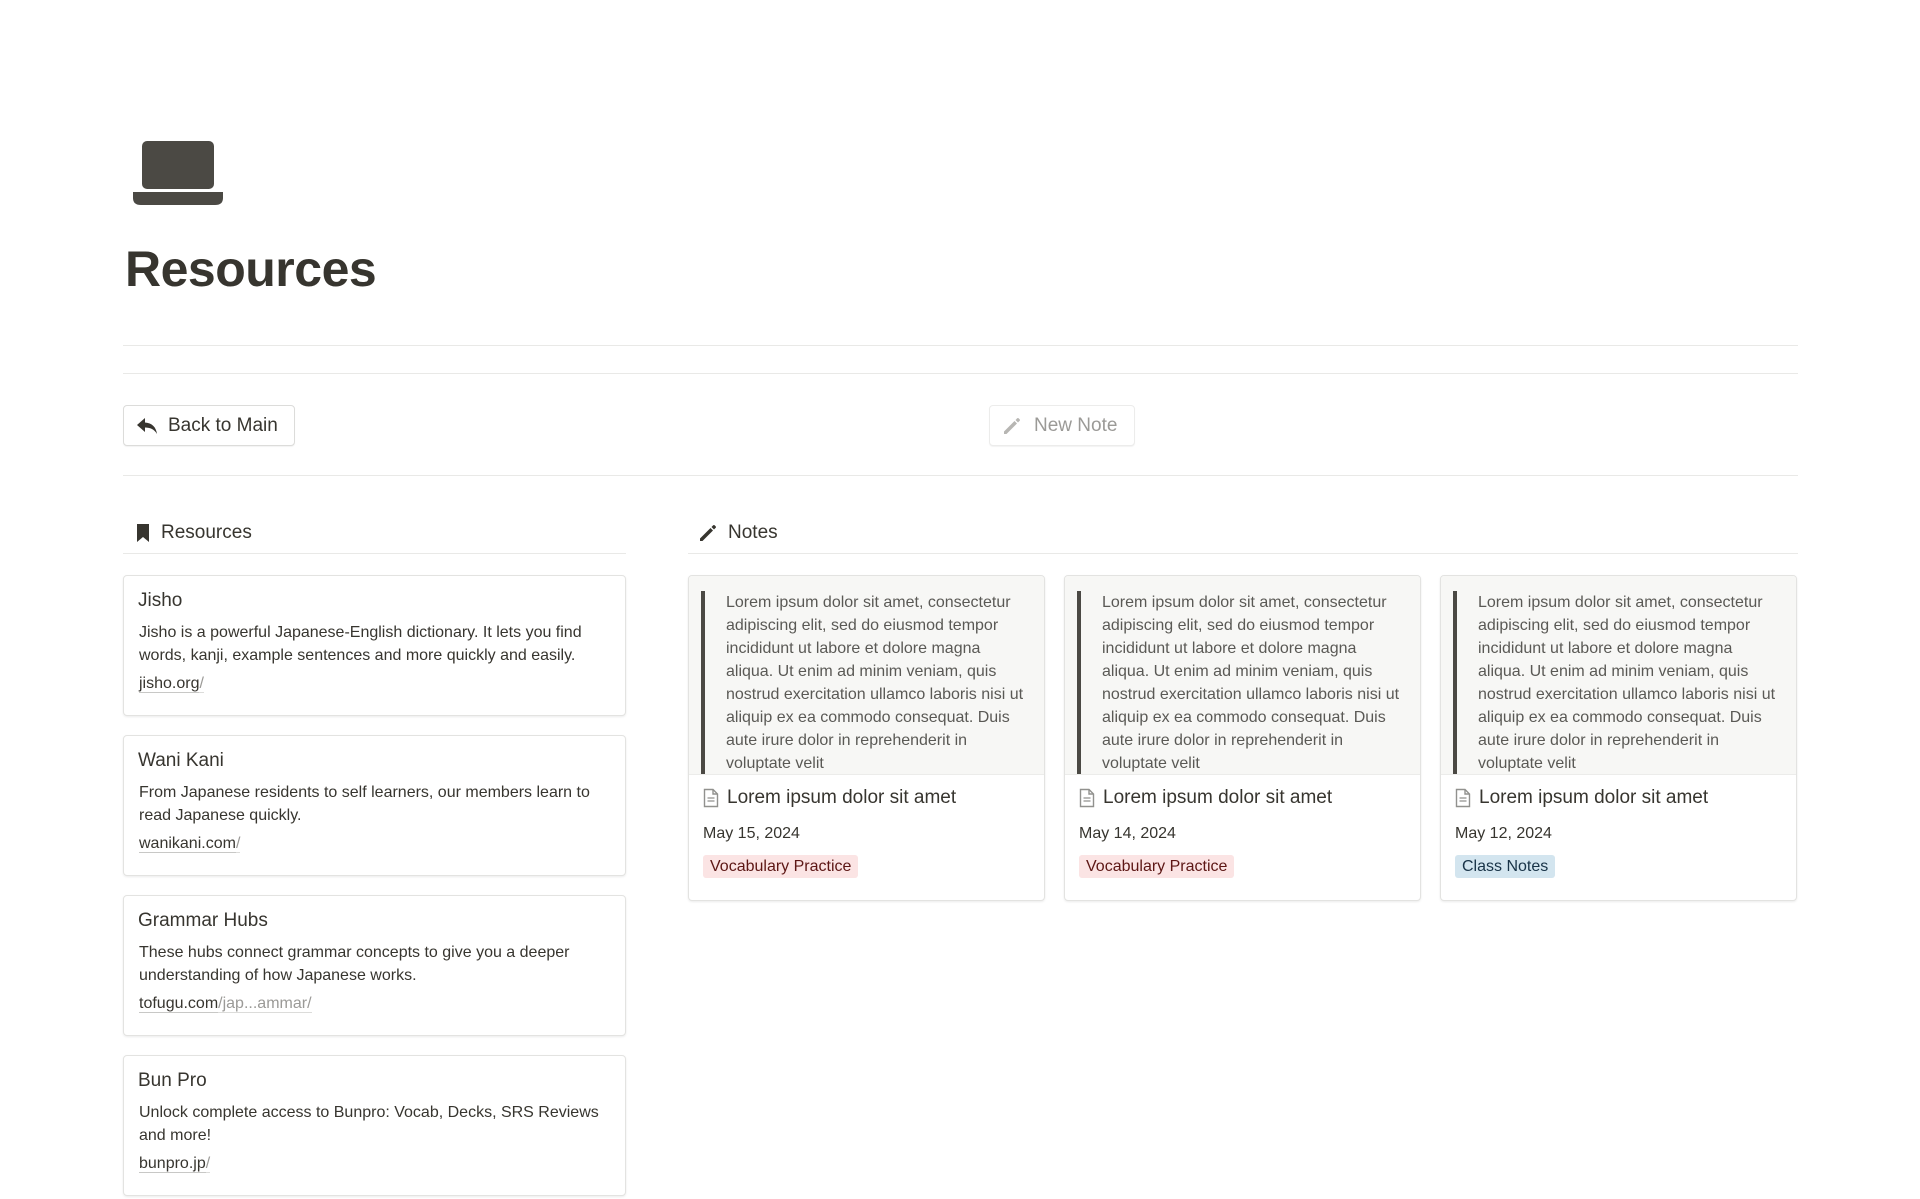  What do you see at coordinates (1076, 425) in the screenshot?
I see `new-note-label: New Note` at bounding box center [1076, 425].